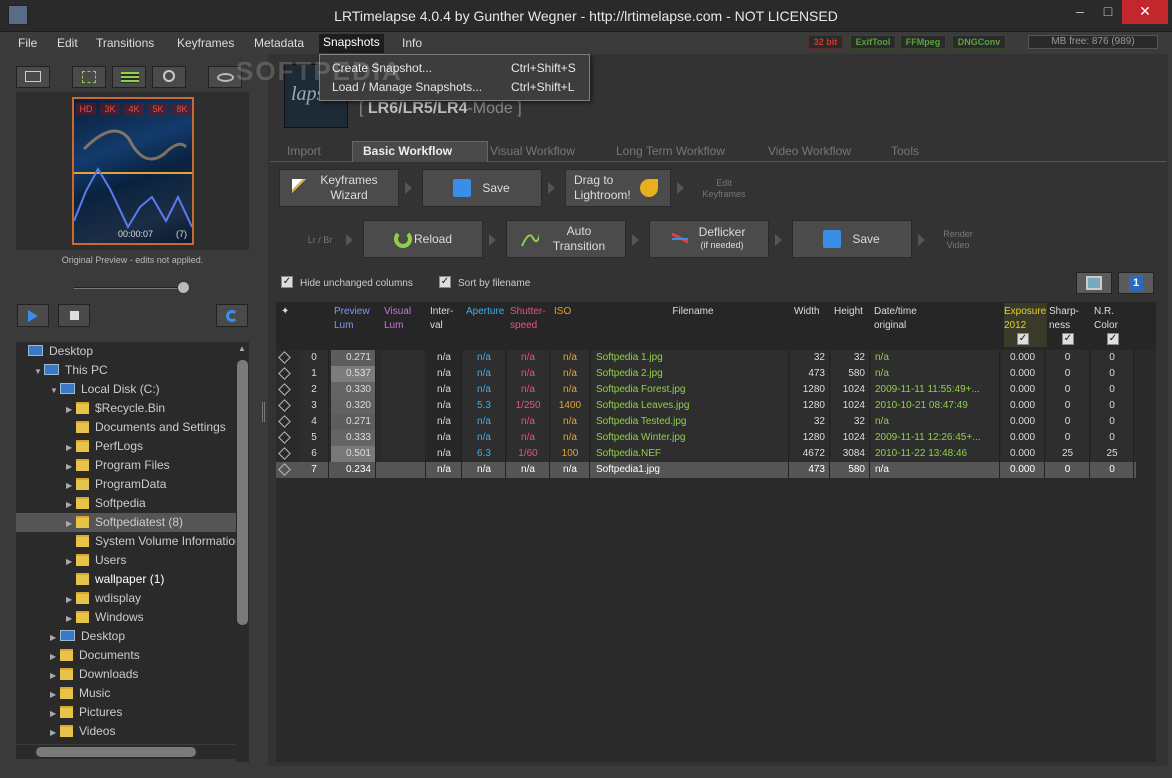 This screenshot has width=1172, height=778. What do you see at coordinates (304, 153) in the screenshot?
I see `tab-import: Import` at bounding box center [304, 153].